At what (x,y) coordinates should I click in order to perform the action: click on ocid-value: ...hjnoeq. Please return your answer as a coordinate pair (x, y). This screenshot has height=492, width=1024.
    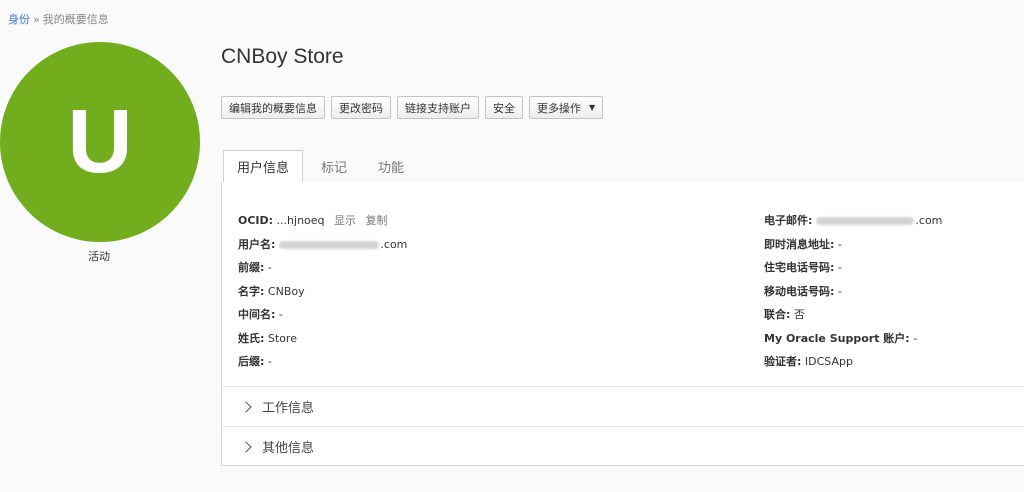
    Looking at the image, I should click on (300, 220).